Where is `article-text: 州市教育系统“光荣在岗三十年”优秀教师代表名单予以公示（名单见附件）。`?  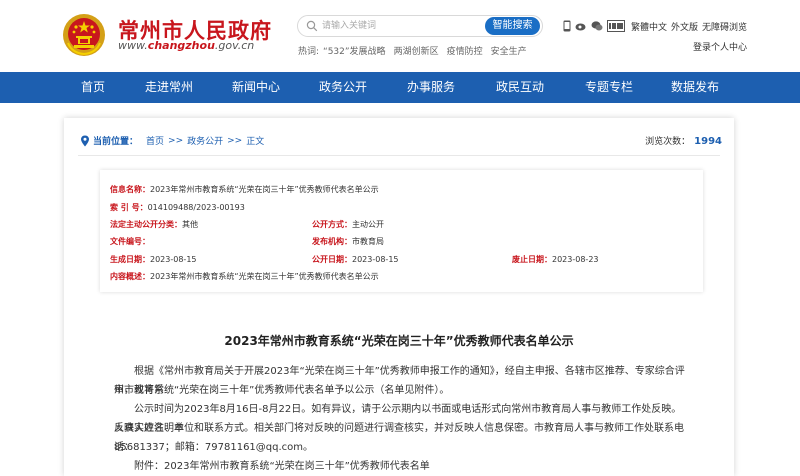
article-text: 州市教育系统“光荣在岗三十年”优秀教师代表名单予以公示（名单见附件）。 is located at coordinates (282, 390).